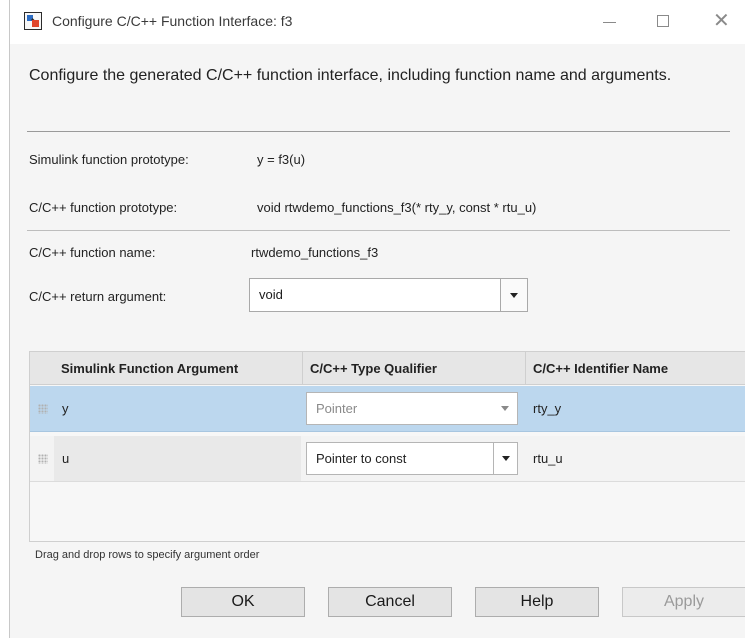 The image size is (745, 638). Describe the element at coordinates (109, 159) in the screenshot. I see `simulink-prototype-label: Simulink function prototype:` at that location.